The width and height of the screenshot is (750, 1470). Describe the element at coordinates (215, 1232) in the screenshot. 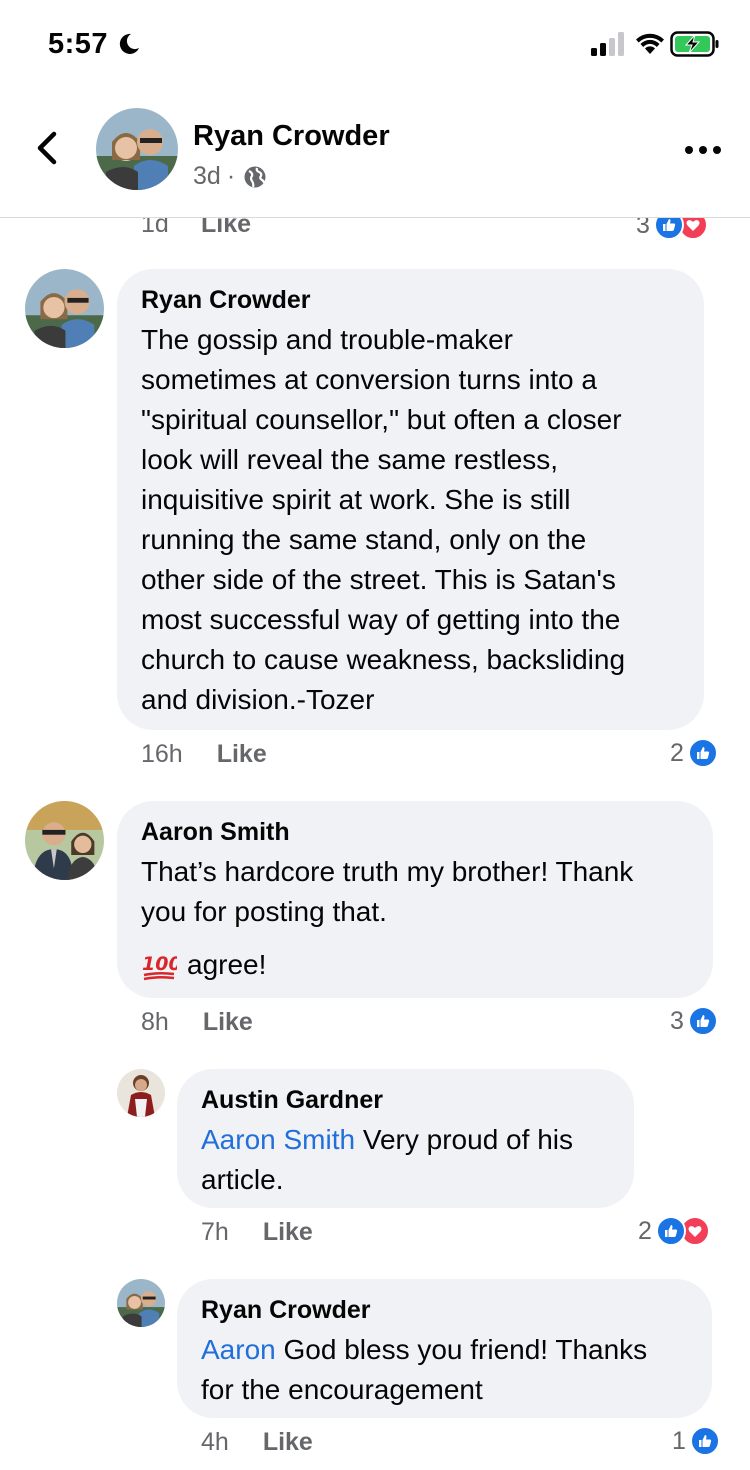

I see `reply-time: 7h` at that location.